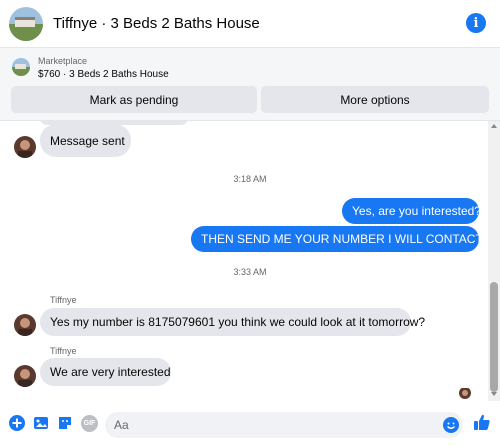  I want to click on message-text: Yes, are you interested?, so click(416, 211).